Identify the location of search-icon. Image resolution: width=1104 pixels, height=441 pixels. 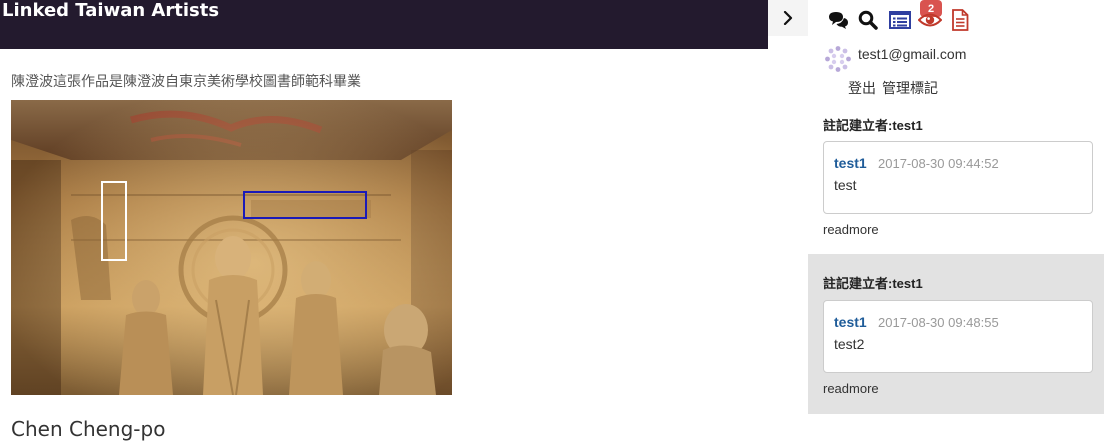
(868, 20).